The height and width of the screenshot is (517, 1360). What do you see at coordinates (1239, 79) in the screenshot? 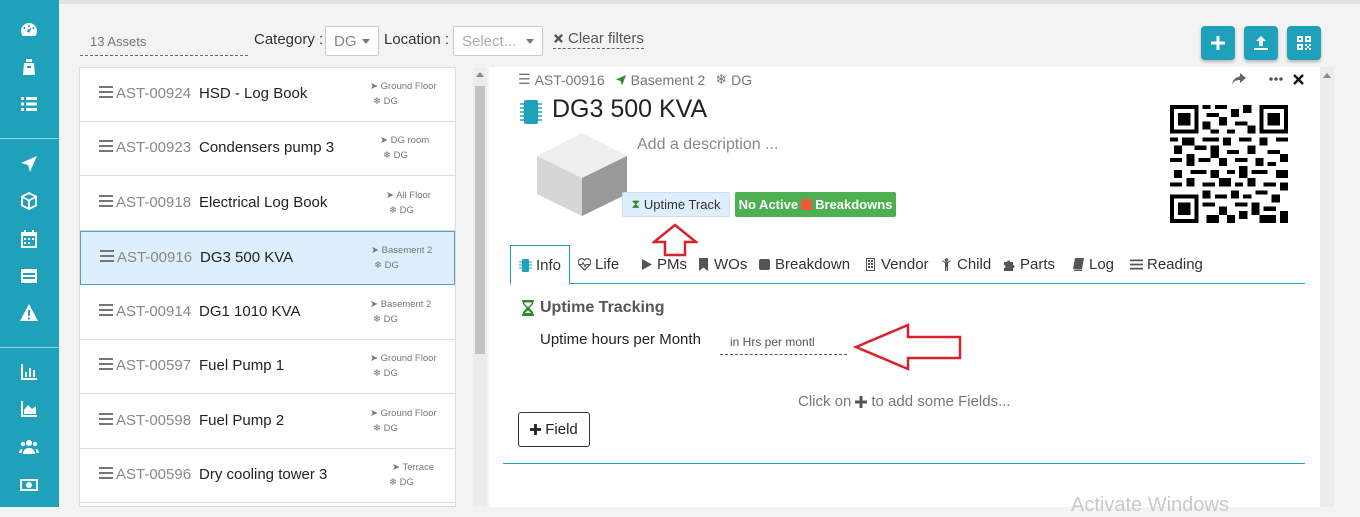
I see `share-icon` at bounding box center [1239, 79].